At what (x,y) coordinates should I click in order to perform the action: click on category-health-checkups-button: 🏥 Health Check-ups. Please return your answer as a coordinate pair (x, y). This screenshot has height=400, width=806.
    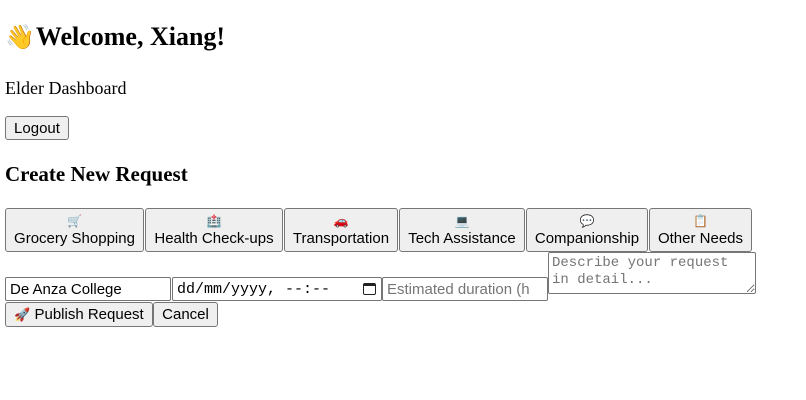
    Looking at the image, I should click on (214, 230).